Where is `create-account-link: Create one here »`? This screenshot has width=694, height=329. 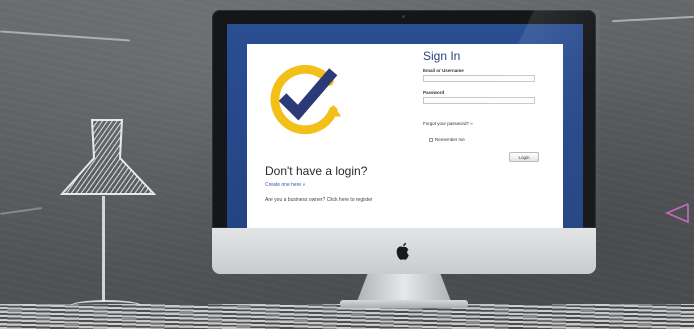
create-account-link: Create one here » is located at coordinates (285, 185).